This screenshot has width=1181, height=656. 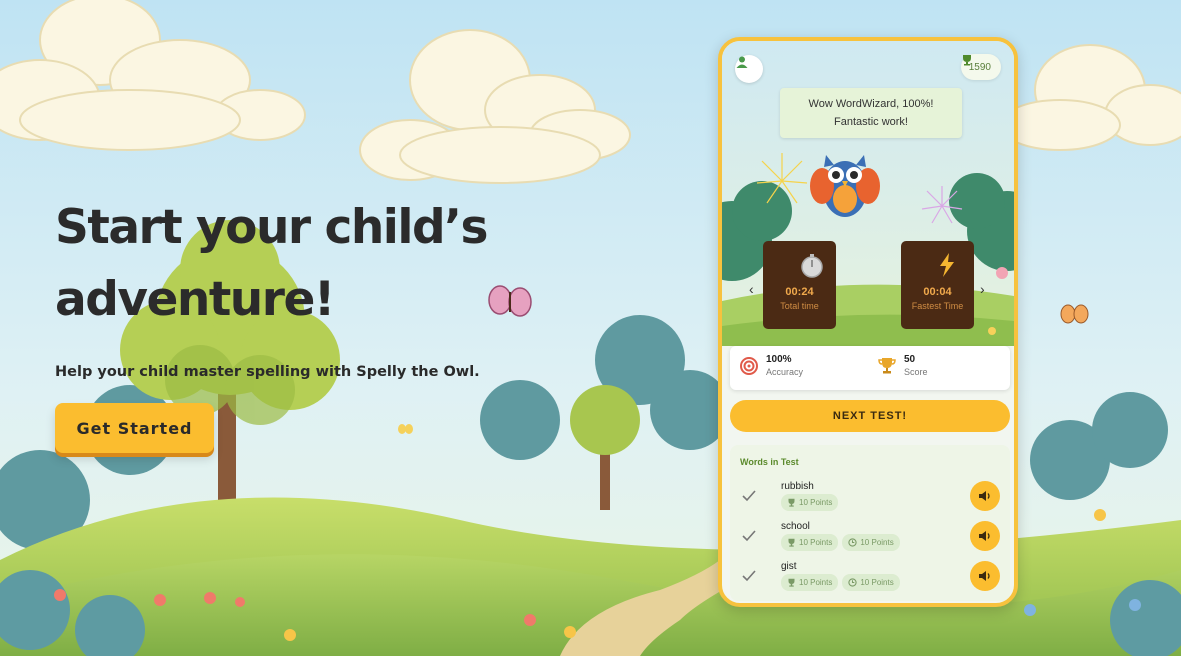 I want to click on prev-arrow-icon: ‹, so click(x=751, y=289).